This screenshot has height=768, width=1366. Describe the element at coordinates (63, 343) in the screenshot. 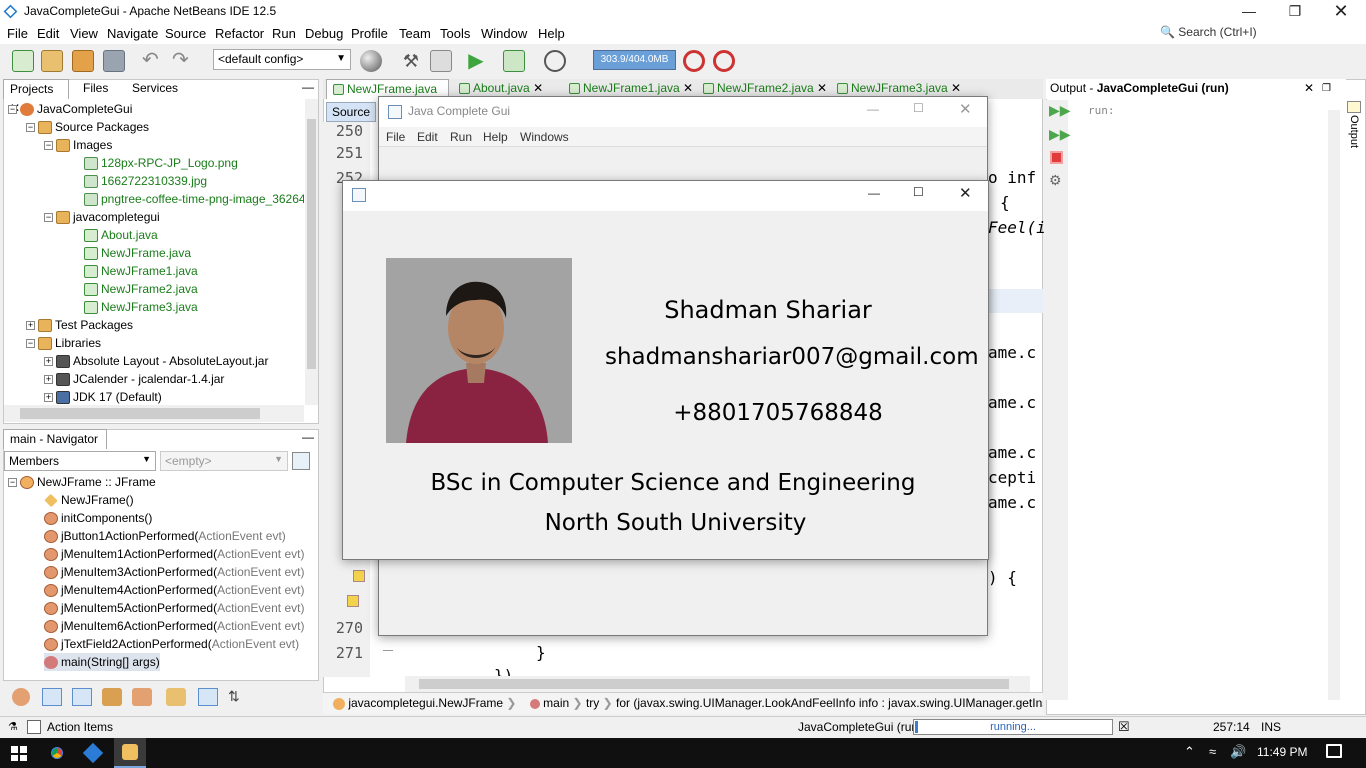

I see `tree-node-libraries: − Libraries` at that location.